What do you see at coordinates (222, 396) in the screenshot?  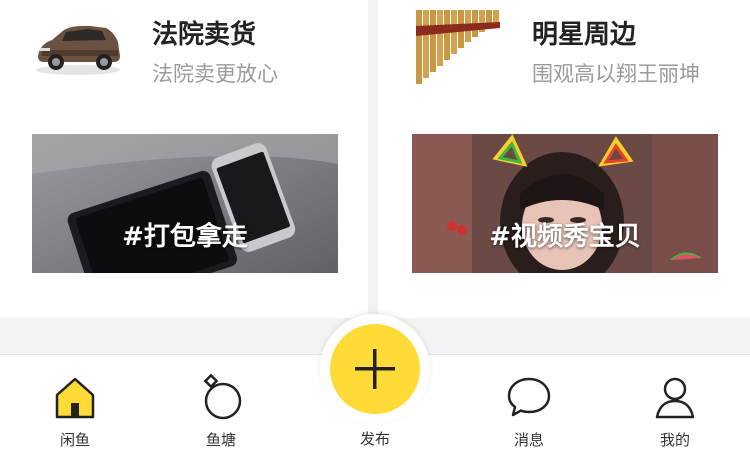 I see `pond-ring-icon` at bounding box center [222, 396].